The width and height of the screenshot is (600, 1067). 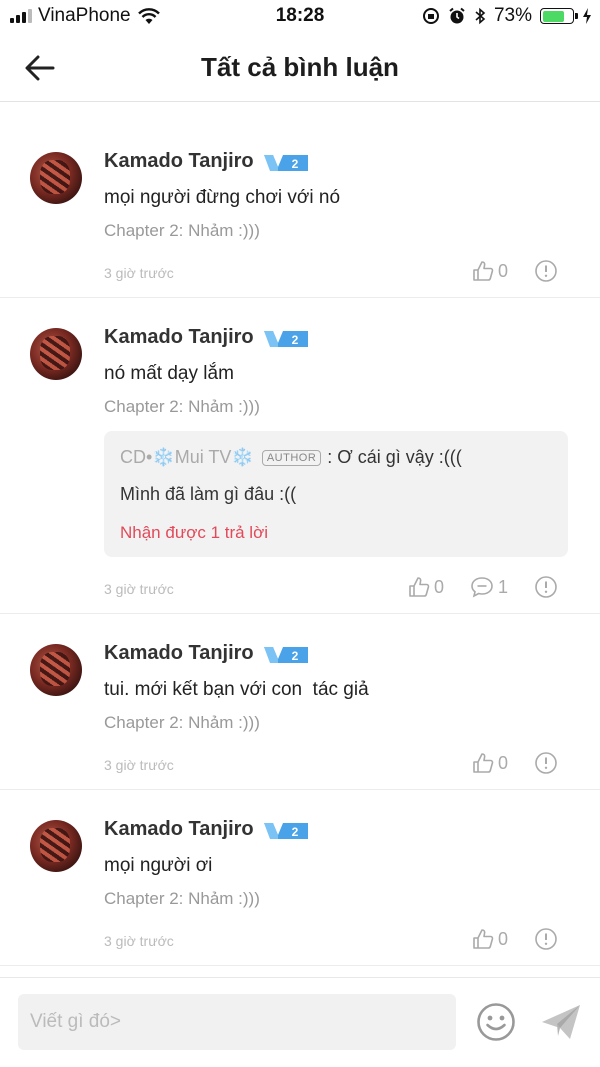 What do you see at coordinates (291, 457) in the screenshot?
I see `author-tag: AUTHOR` at bounding box center [291, 457].